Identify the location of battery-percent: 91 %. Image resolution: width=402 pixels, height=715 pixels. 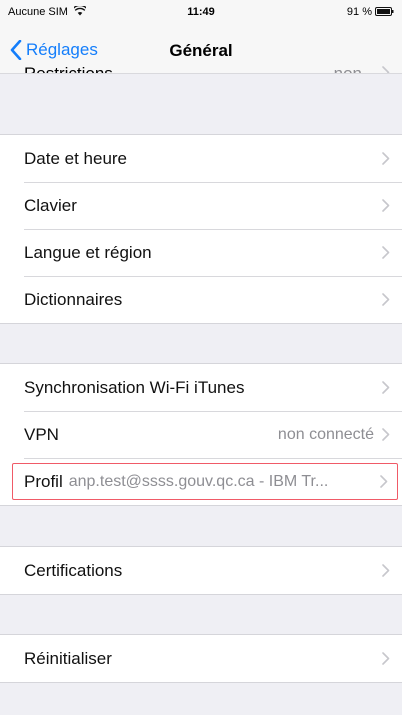
(359, 12).